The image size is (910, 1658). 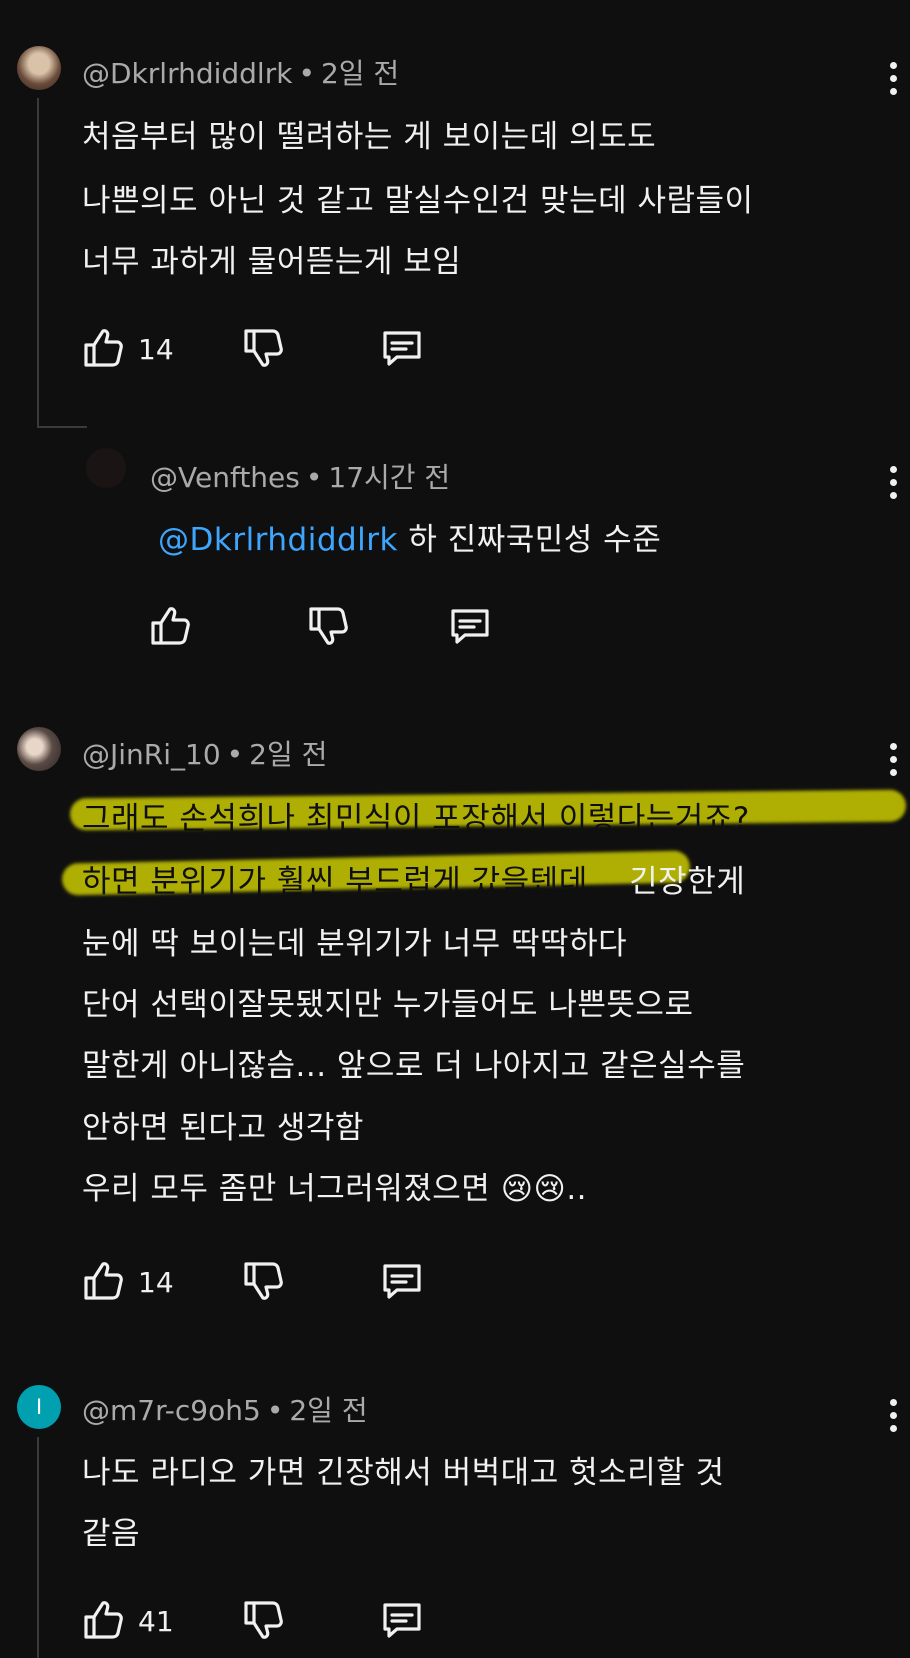 What do you see at coordinates (39, 1407) in the screenshot?
I see `author-avatar: I` at bounding box center [39, 1407].